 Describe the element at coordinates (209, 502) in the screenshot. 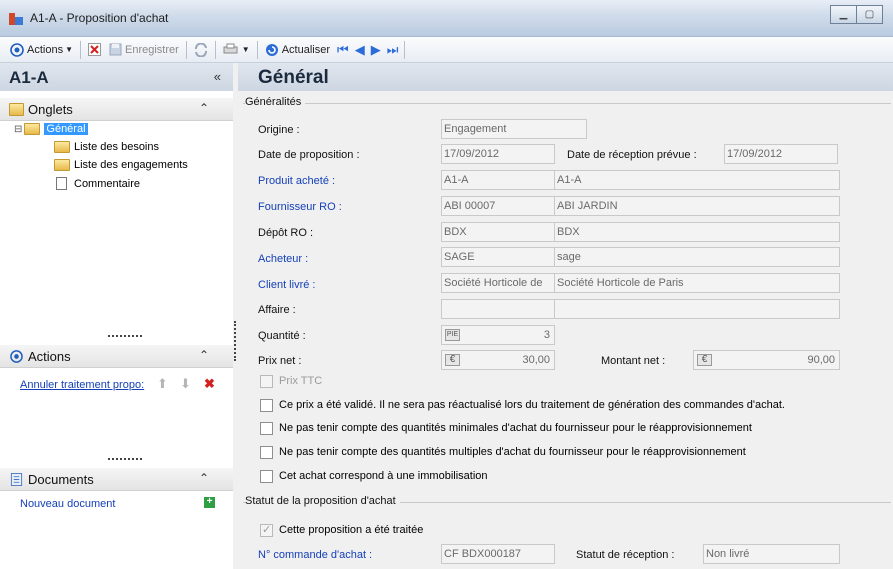

I see `add-icon: +` at that location.